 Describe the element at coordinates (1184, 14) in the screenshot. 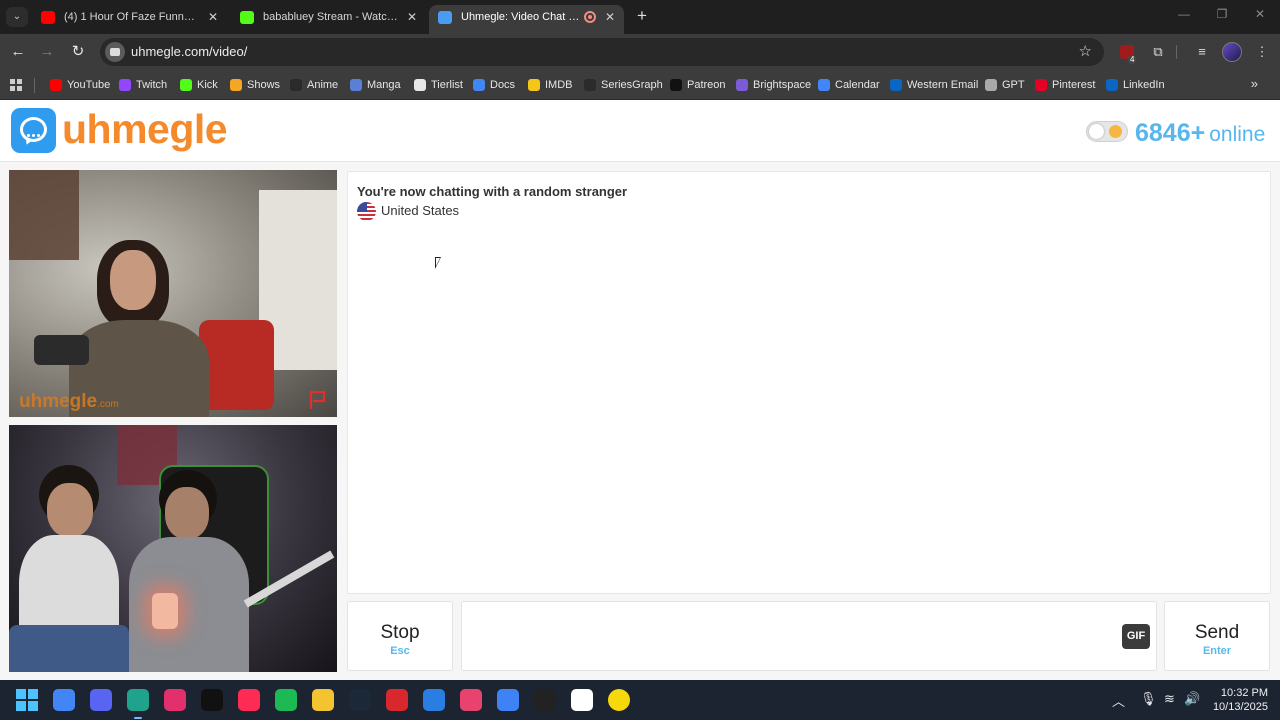

I see `minimize-window-icon: —` at that location.